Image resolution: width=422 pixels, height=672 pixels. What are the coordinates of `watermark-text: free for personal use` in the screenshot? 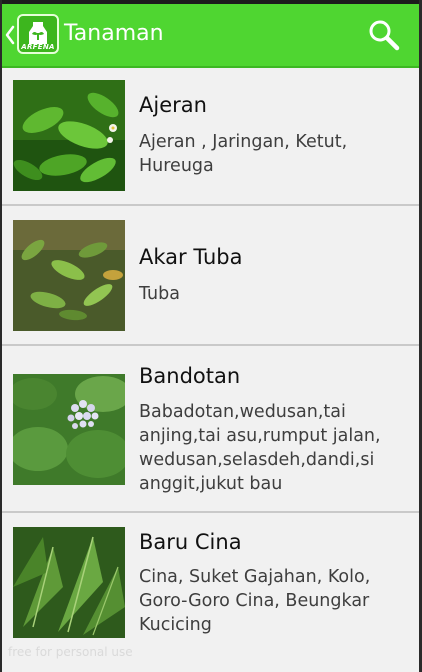 It's located at (70, 652).